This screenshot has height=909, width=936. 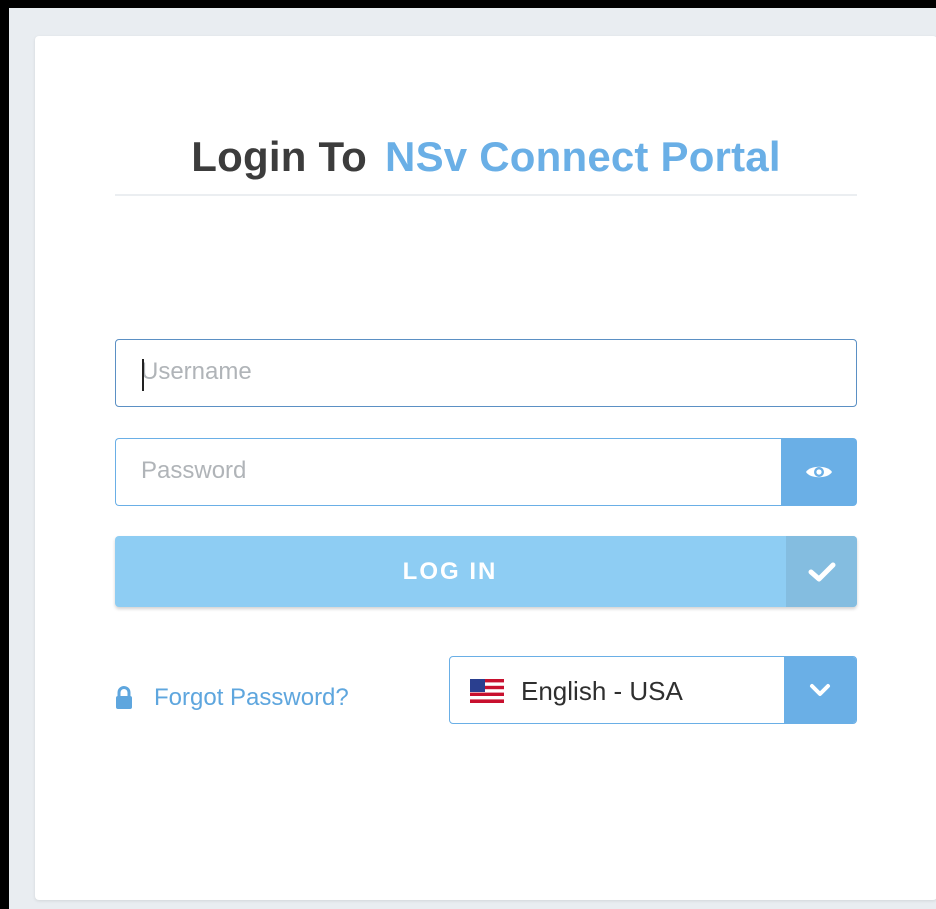 I want to click on language-selected-value: English - USA, so click(x=602, y=691).